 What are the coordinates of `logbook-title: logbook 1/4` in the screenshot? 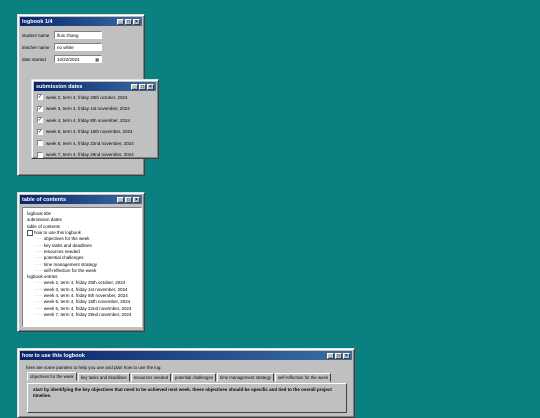 It's located at (37, 21).